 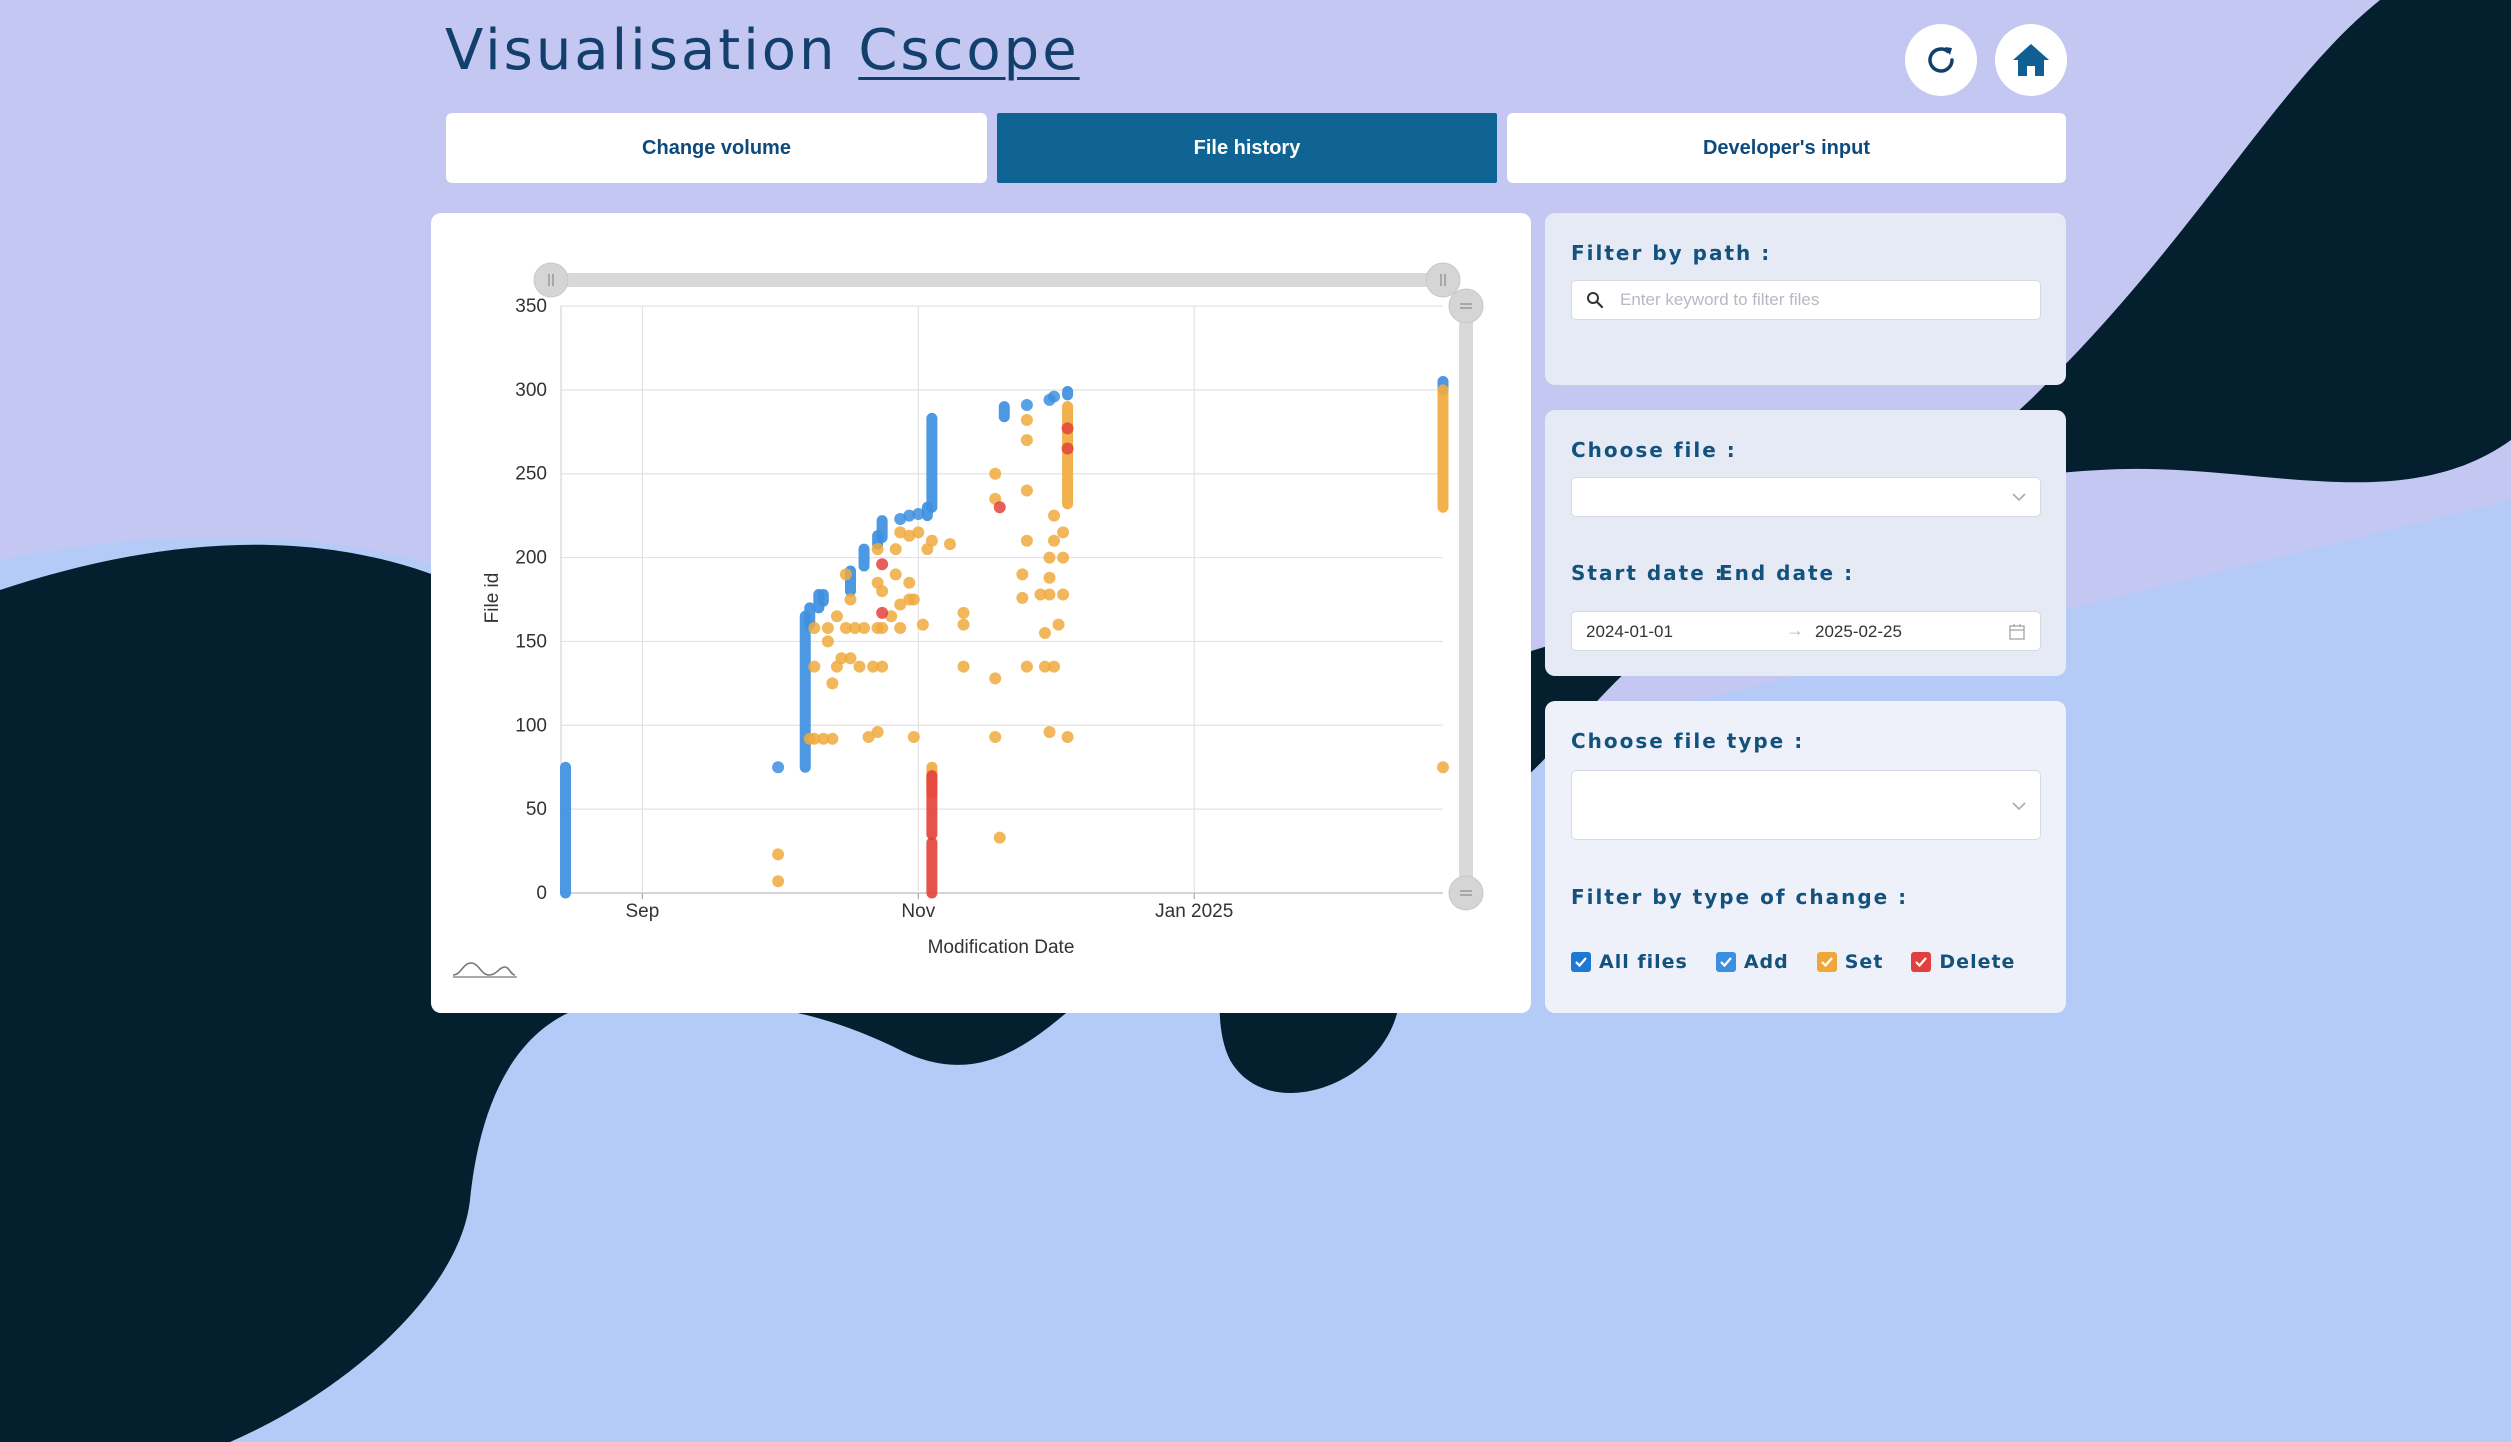 I want to click on y-tick-label: 250, so click(x=531, y=474).